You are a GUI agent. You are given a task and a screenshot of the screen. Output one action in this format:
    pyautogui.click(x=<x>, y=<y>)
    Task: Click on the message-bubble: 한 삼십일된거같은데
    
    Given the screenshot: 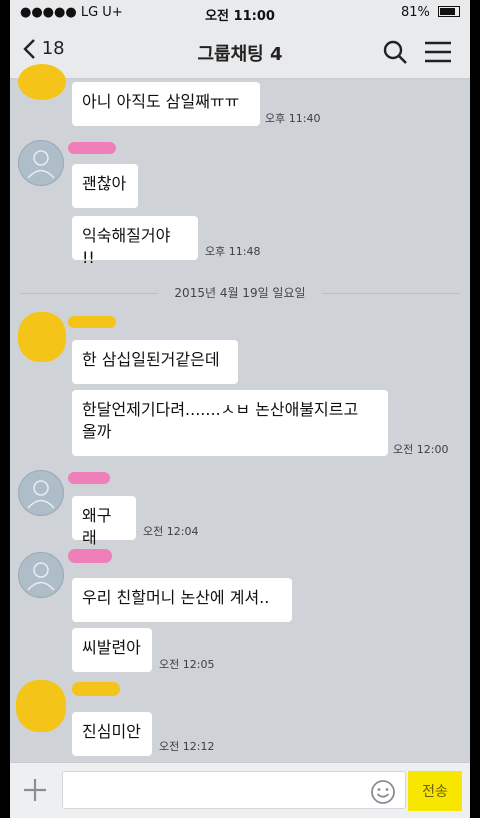 What is the action you would take?
    pyautogui.click(x=155, y=362)
    